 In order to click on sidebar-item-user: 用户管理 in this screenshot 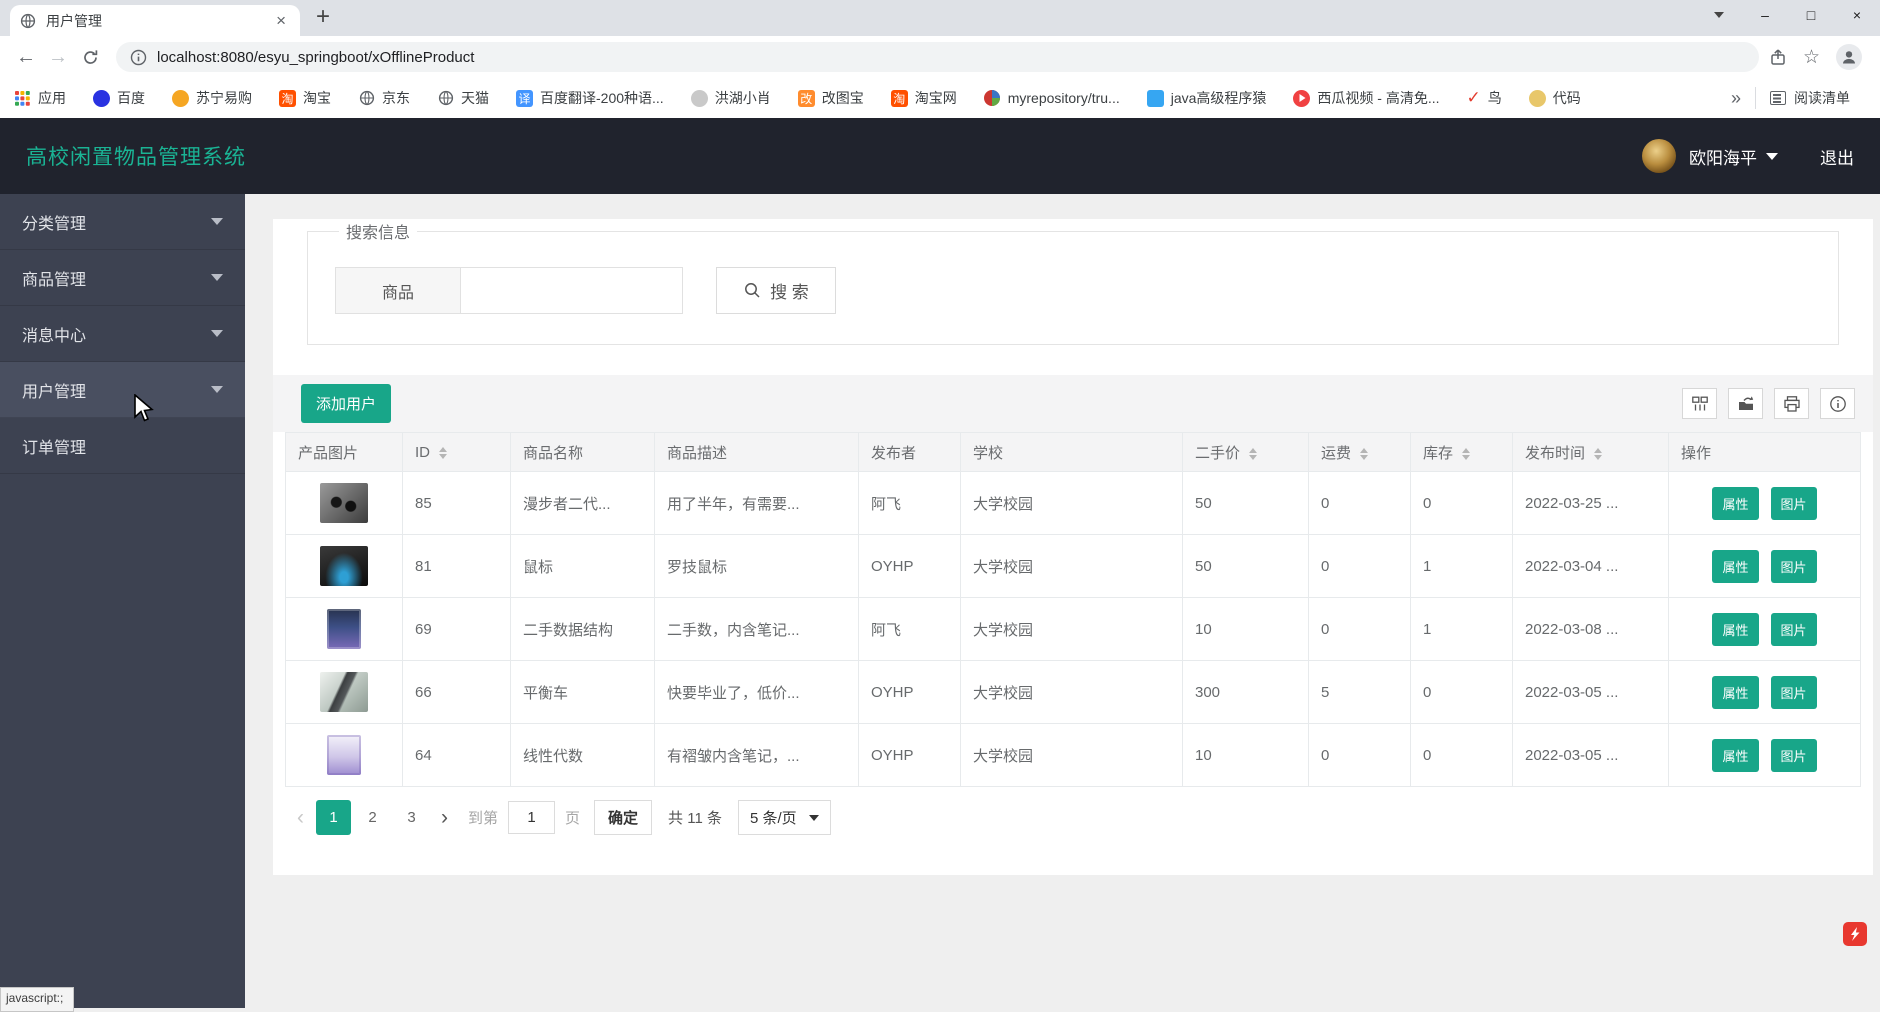, I will do `click(122, 390)`.